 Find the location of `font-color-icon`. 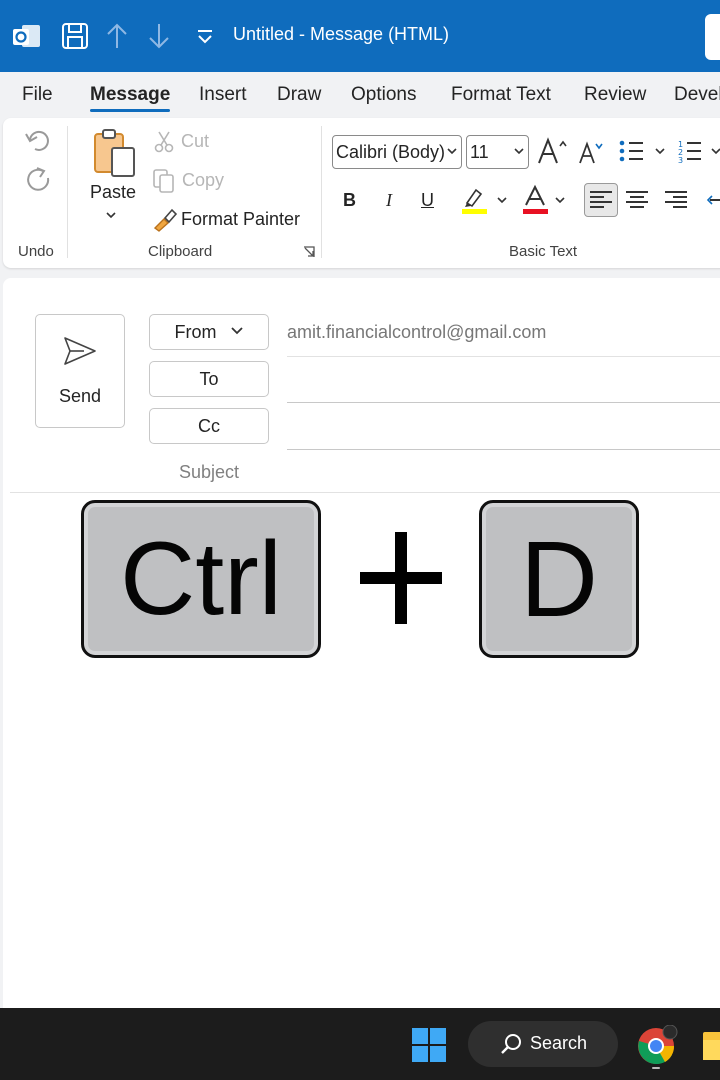

font-color-icon is located at coordinates (547, 200).